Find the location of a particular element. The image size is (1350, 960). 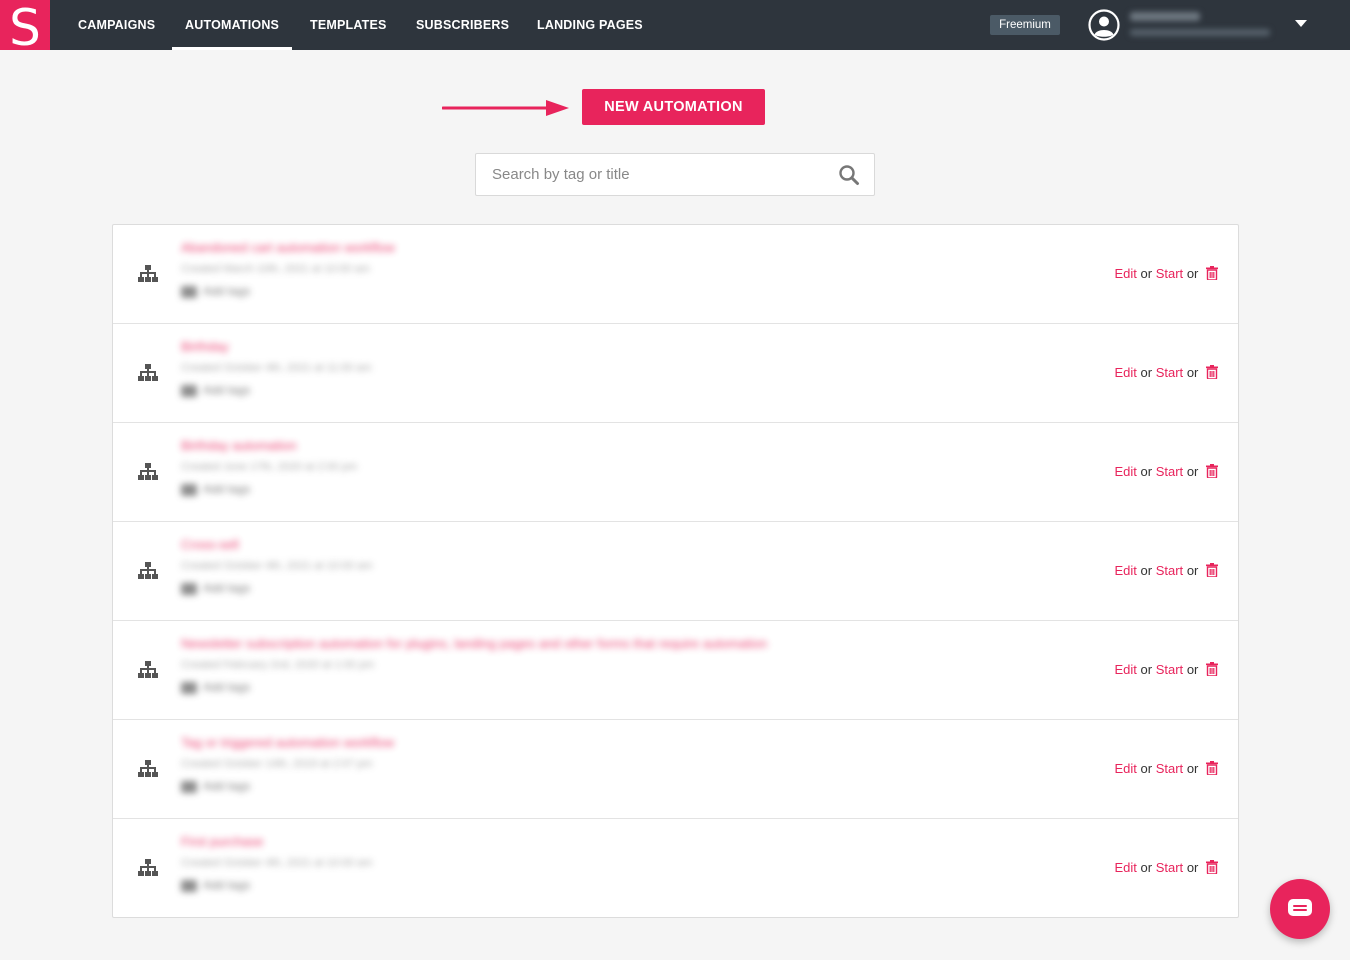

pointer-arrow-icon is located at coordinates (505, 108).